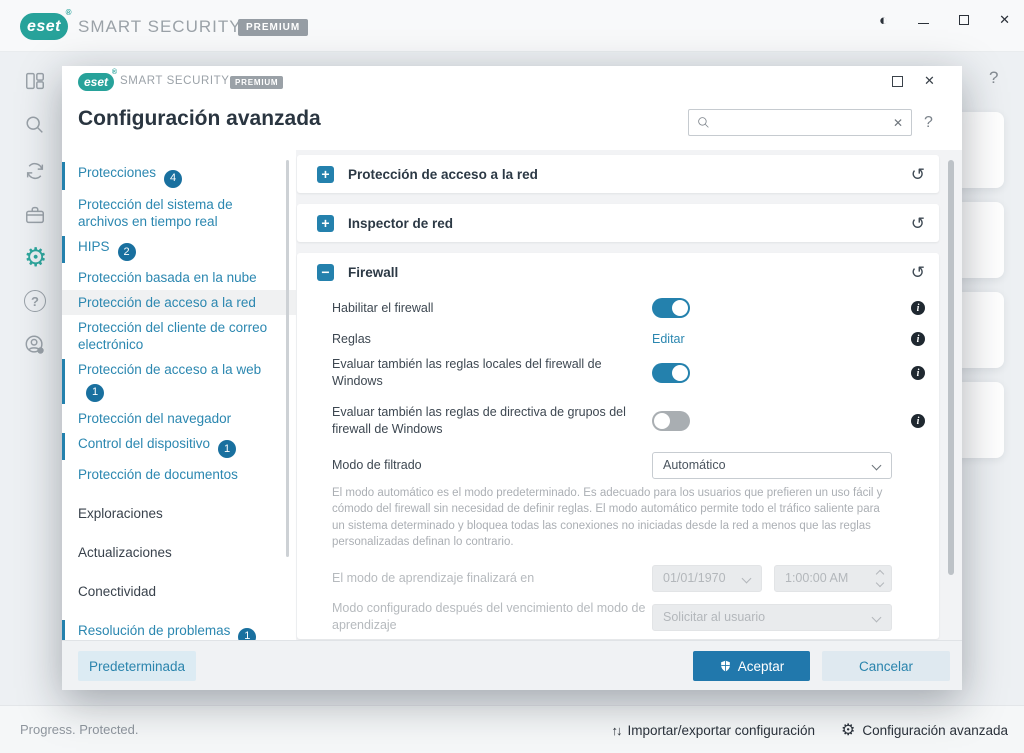  What do you see at coordinates (876, 617) in the screenshot?
I see `chevron-down-icon` at bounding box center [876, 617].